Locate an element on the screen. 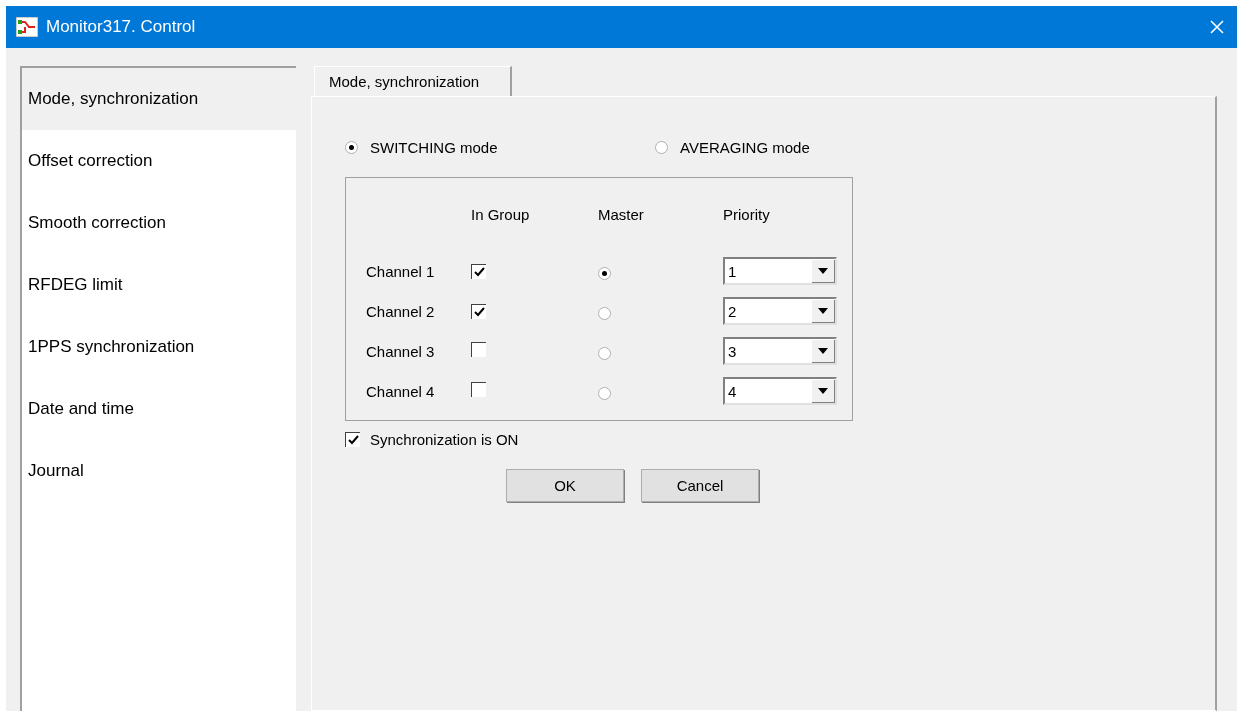  channel-label: Channel 4 is located at coordinates (401, 391).